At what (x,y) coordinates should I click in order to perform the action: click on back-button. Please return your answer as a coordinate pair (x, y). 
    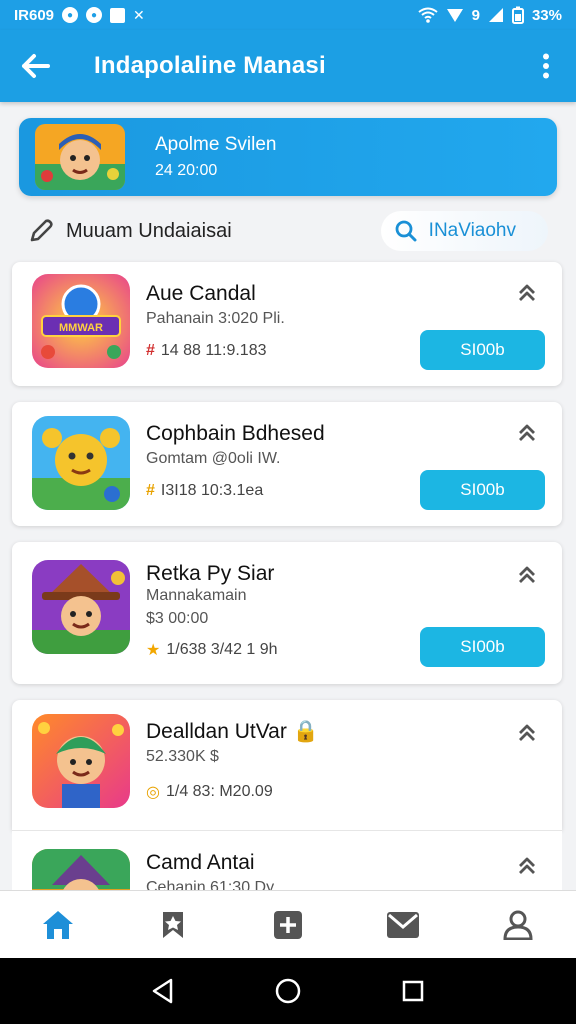
    Looking at the image, I should click on (36, 66).